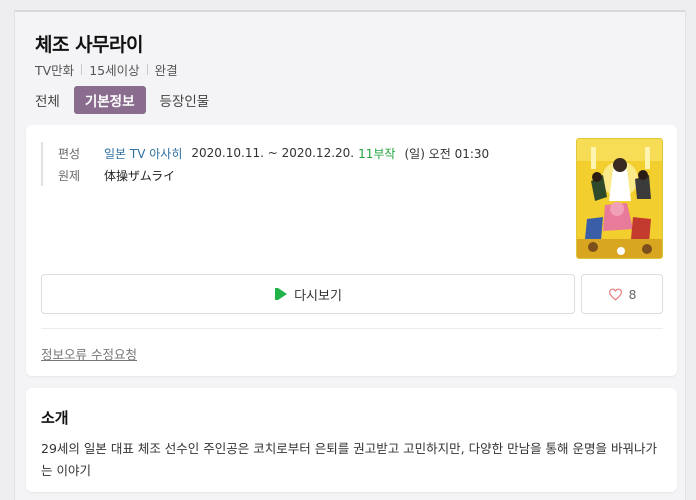  Describe the element at coordinates (281, 294) in the screenshot. I see `play-icon` at that location.